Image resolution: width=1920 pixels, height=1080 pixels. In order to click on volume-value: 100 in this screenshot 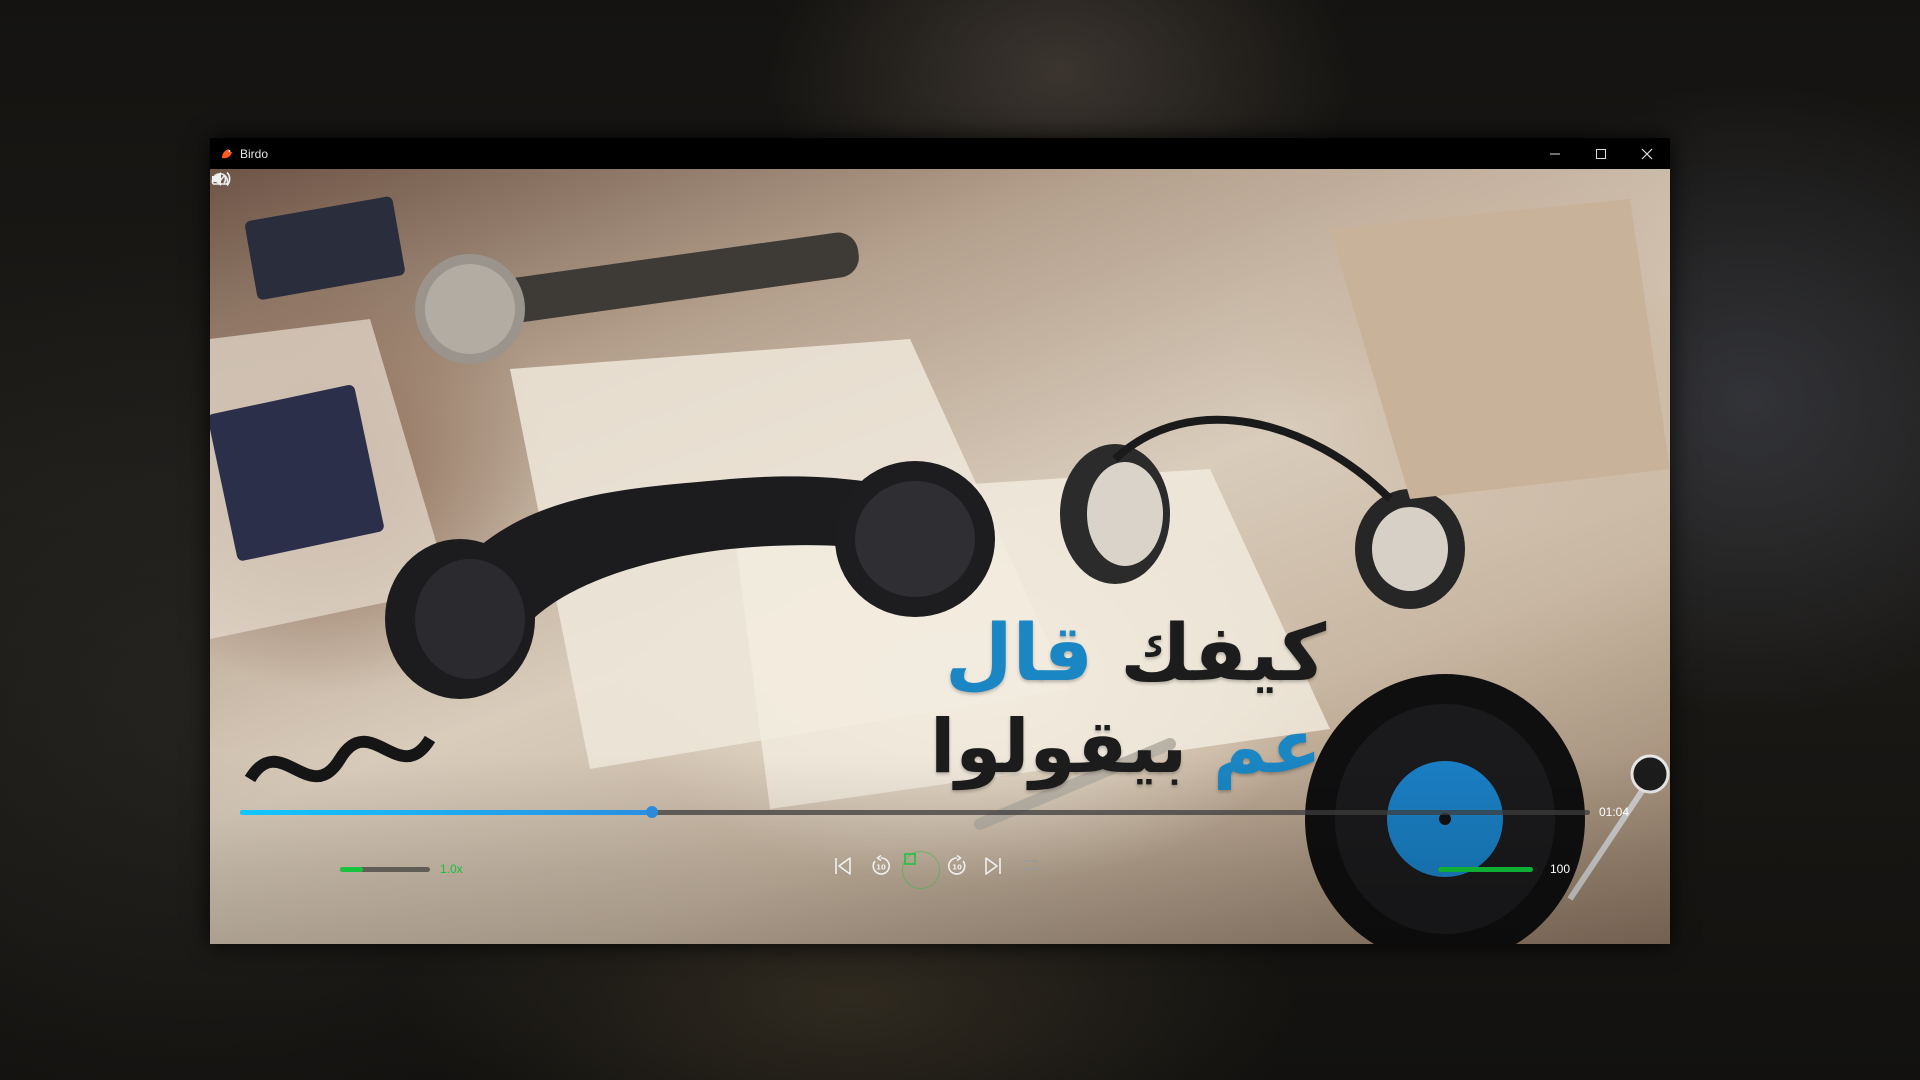, I will do `click(1560, 869)`.